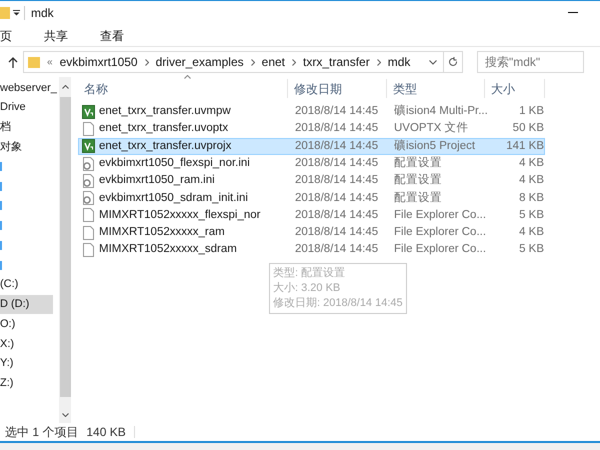  Describe the element at coordinates (530, 62) in the screenshot. I see `search-field: 搜索"mdk"` at that location.